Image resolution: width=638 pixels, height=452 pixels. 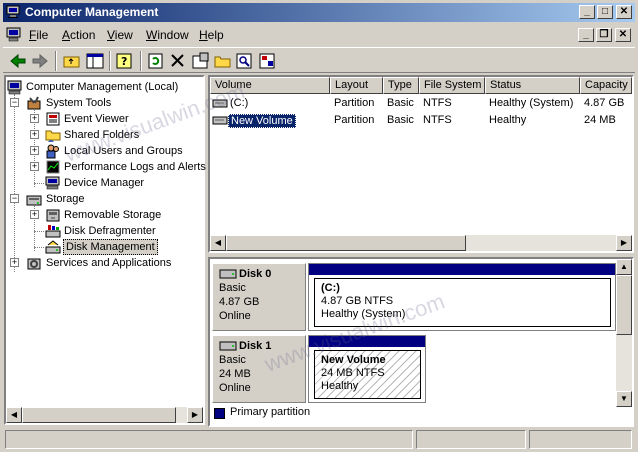 What do you see at coordinates (606, 85) in the screenshot?
I see `column-header-capacity: Capacity` at bounding box center [606, 85].